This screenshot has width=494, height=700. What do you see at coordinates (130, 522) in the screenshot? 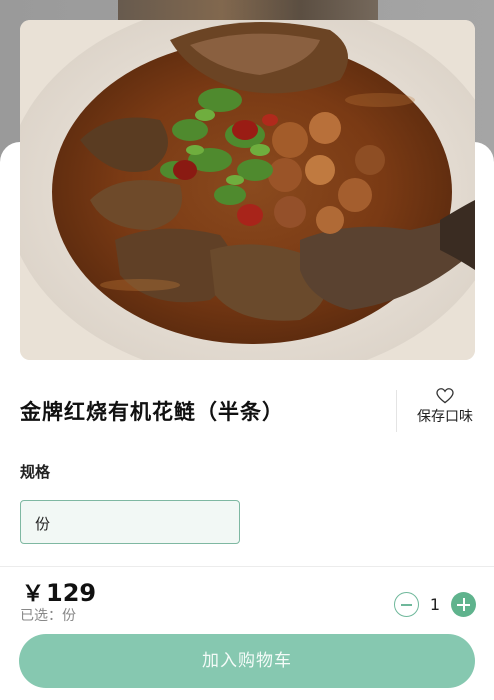
I see `spec-option-portion: 份` at bounding box center [130, 522].